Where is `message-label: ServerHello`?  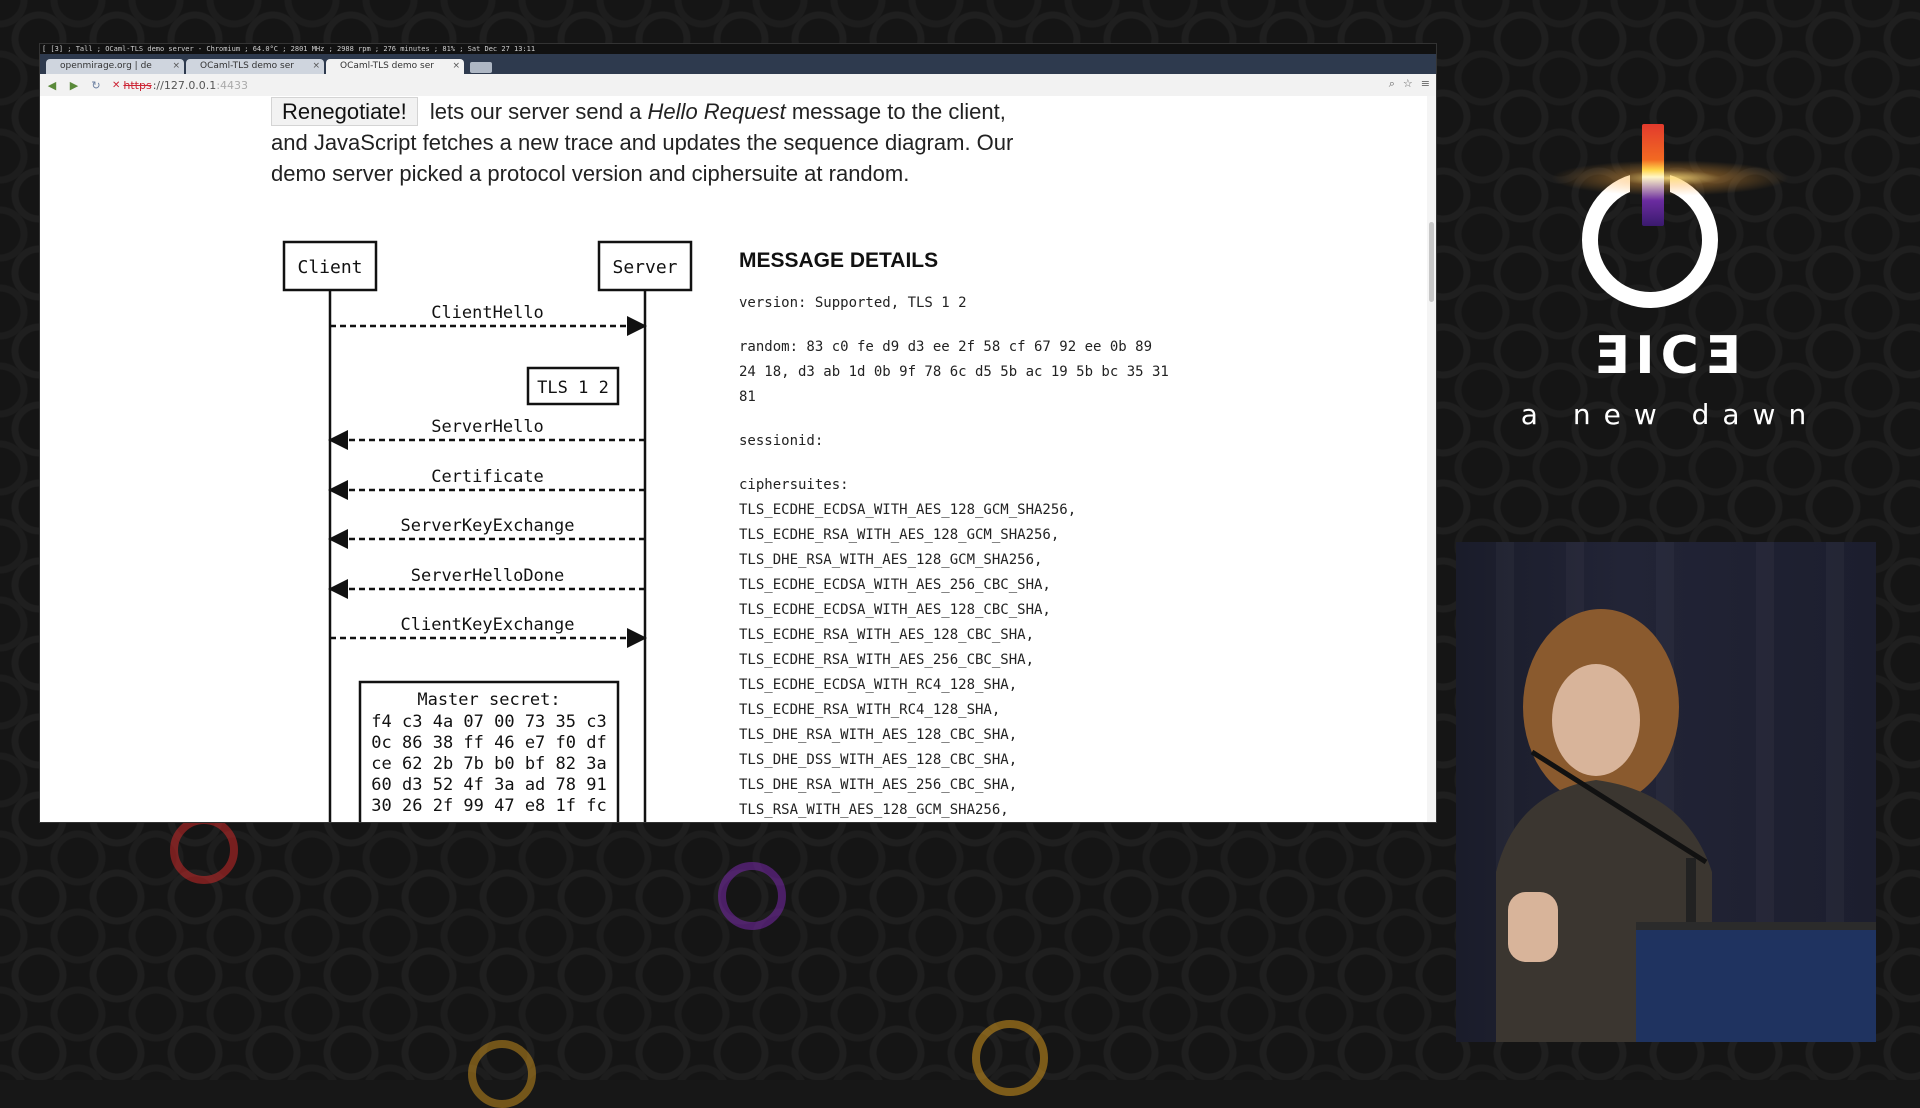
message-label: ServerHello is located at coordinates (487, 427).